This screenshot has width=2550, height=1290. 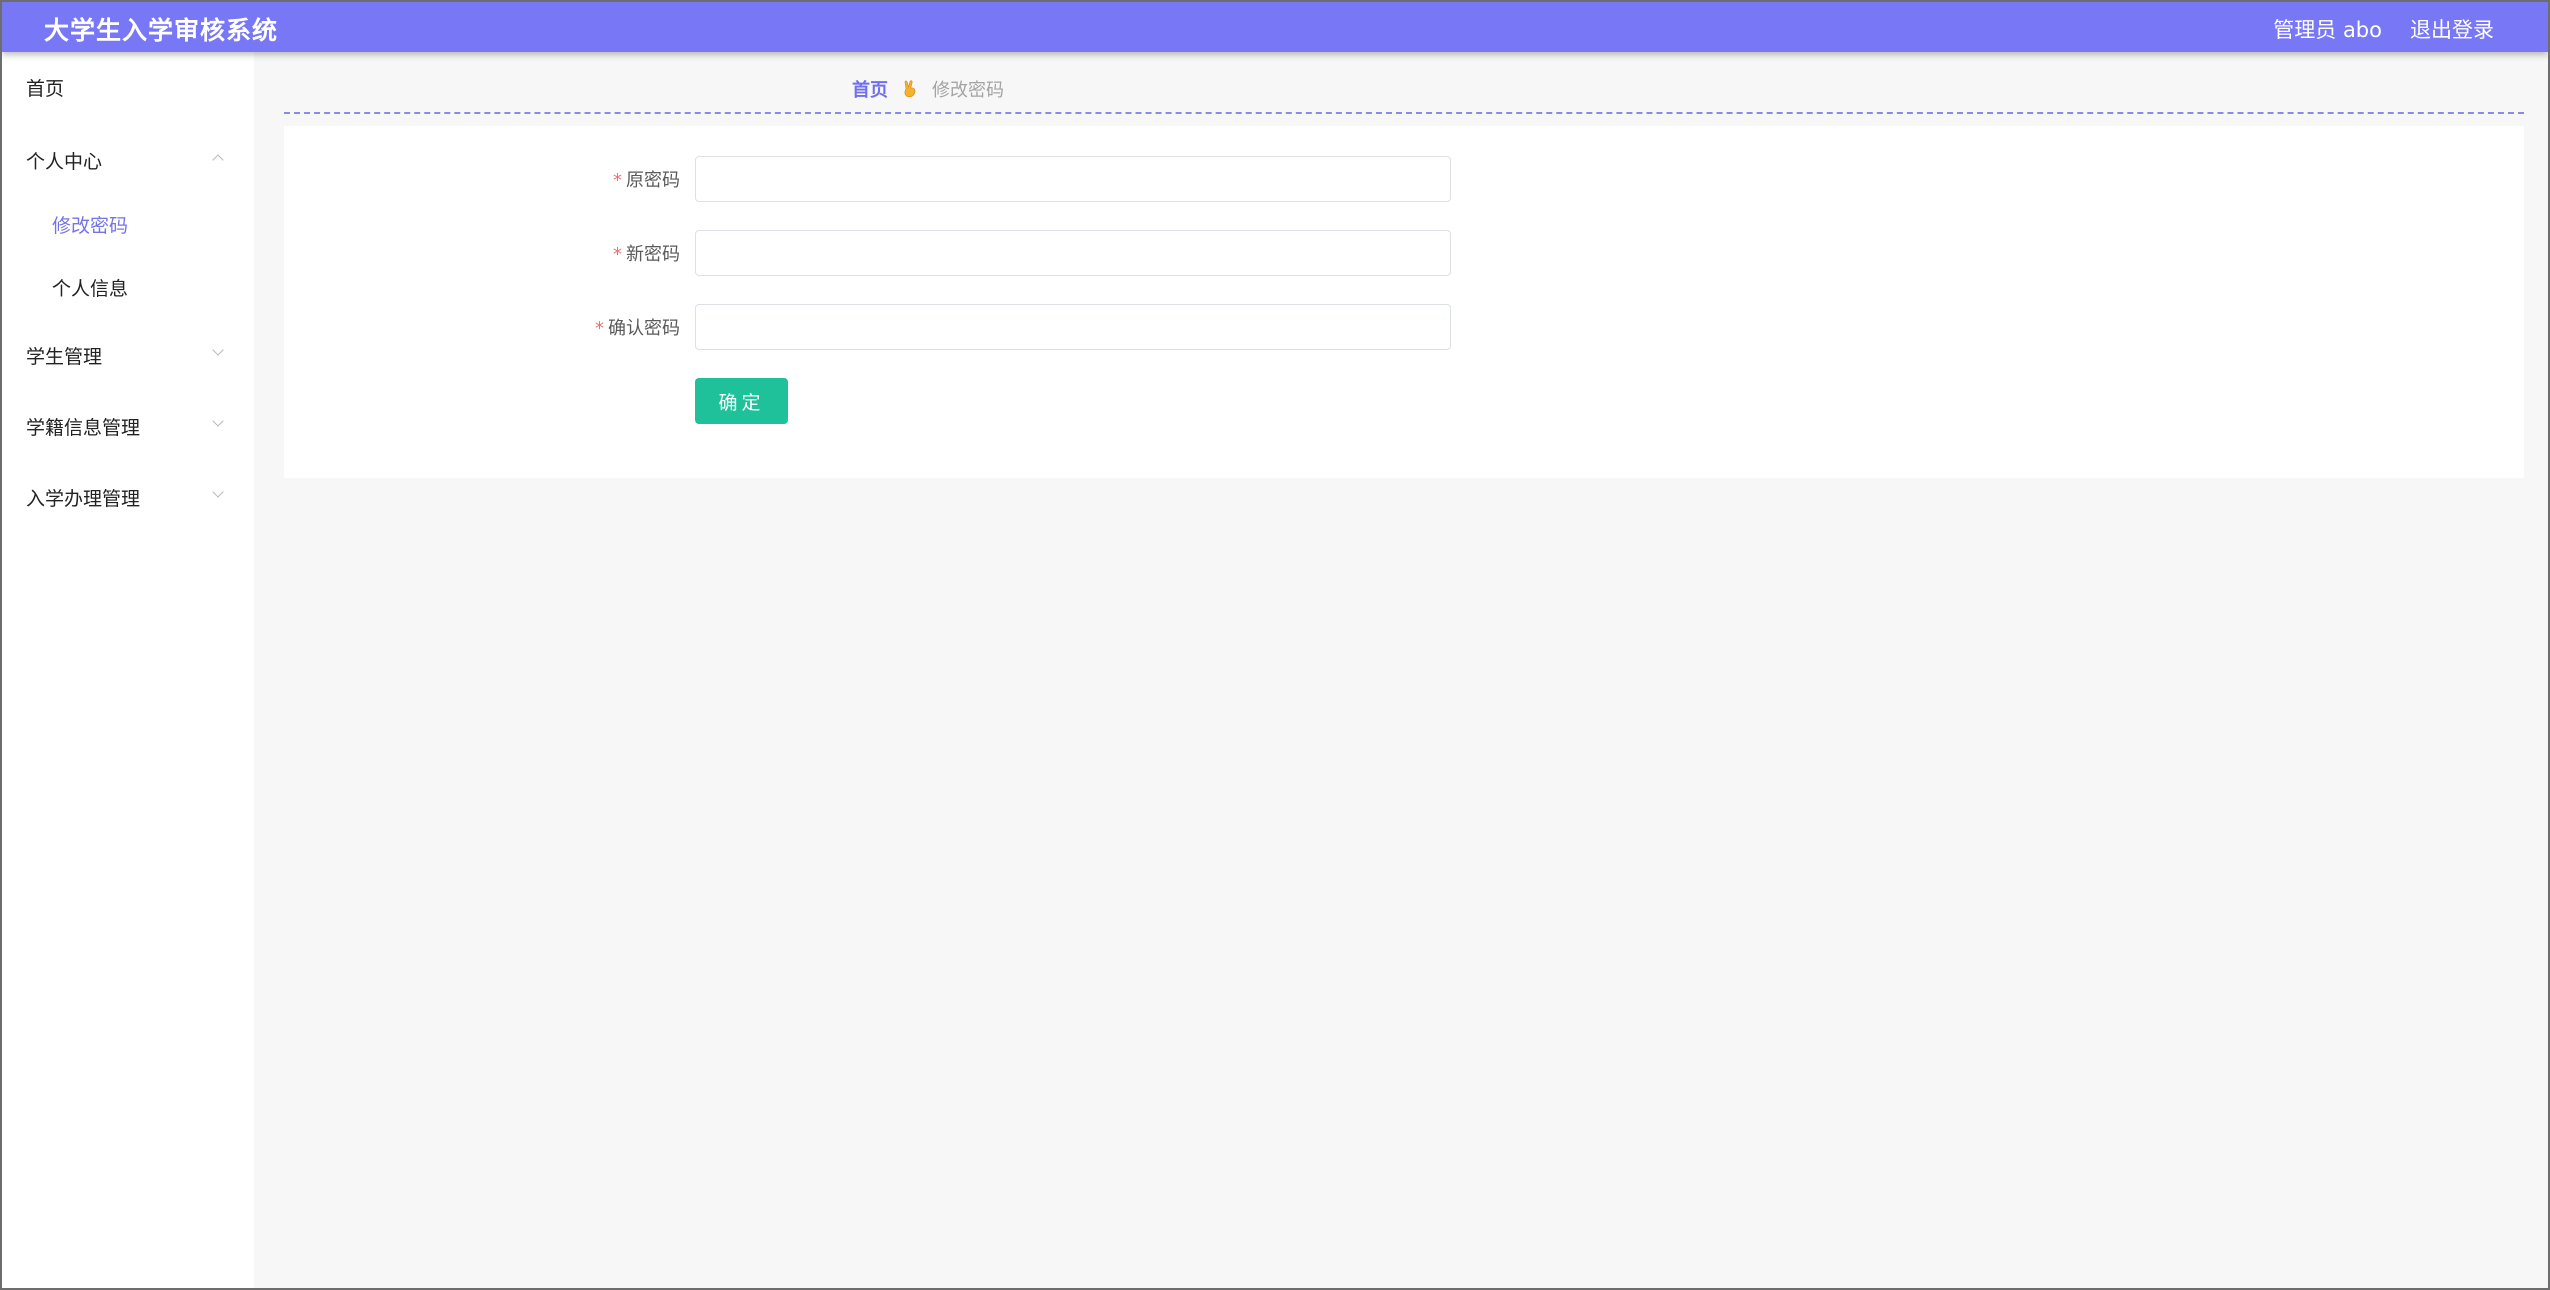 What do you see at coordinates (83, 497) in the screenshot?
I see `sidebar-item-admission-mgmt: 入学办理管理` at bounding box center [83, 497].